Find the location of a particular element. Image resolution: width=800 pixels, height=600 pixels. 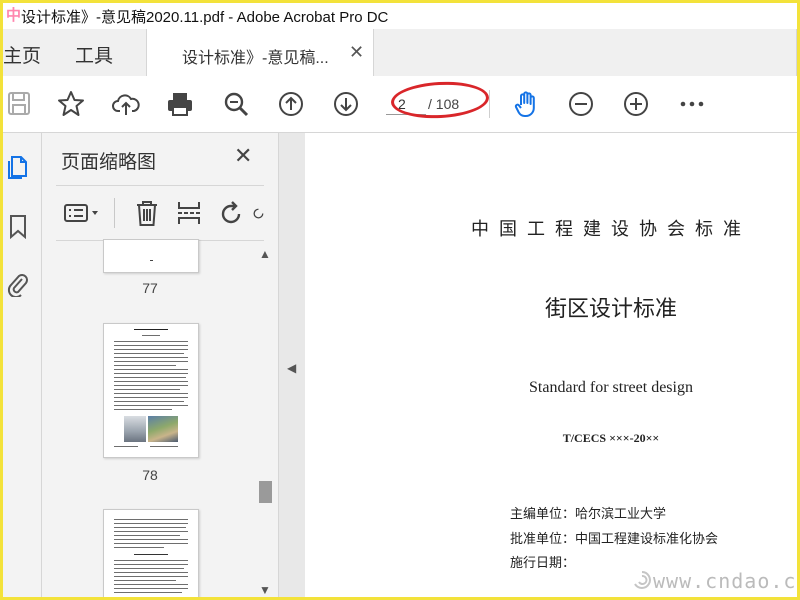

doc-title-cn: 街区设计标准 is located at coordinates (610, 309).